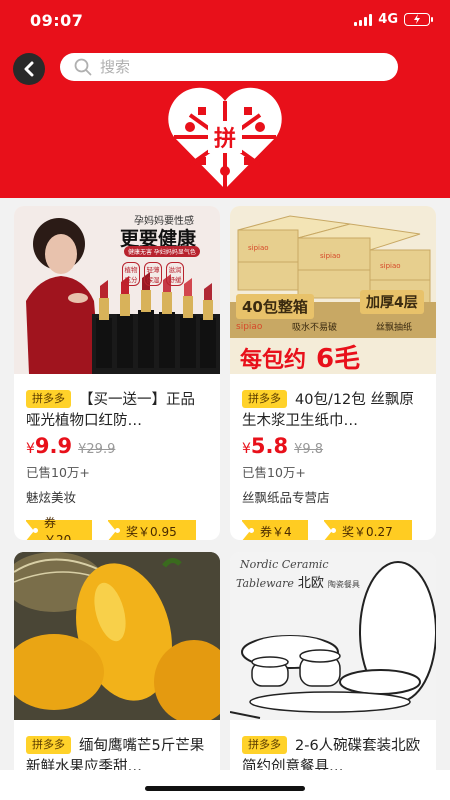 This screenshot has height=800, width=450. I want to click on reward-label: 奖￥0.95, so click(151, 531).